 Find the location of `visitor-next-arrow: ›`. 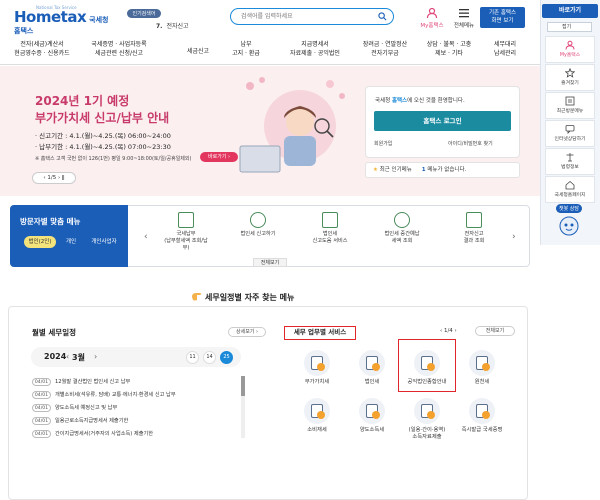

visitor-next-arrow: › is located at coordinates (514, 237).